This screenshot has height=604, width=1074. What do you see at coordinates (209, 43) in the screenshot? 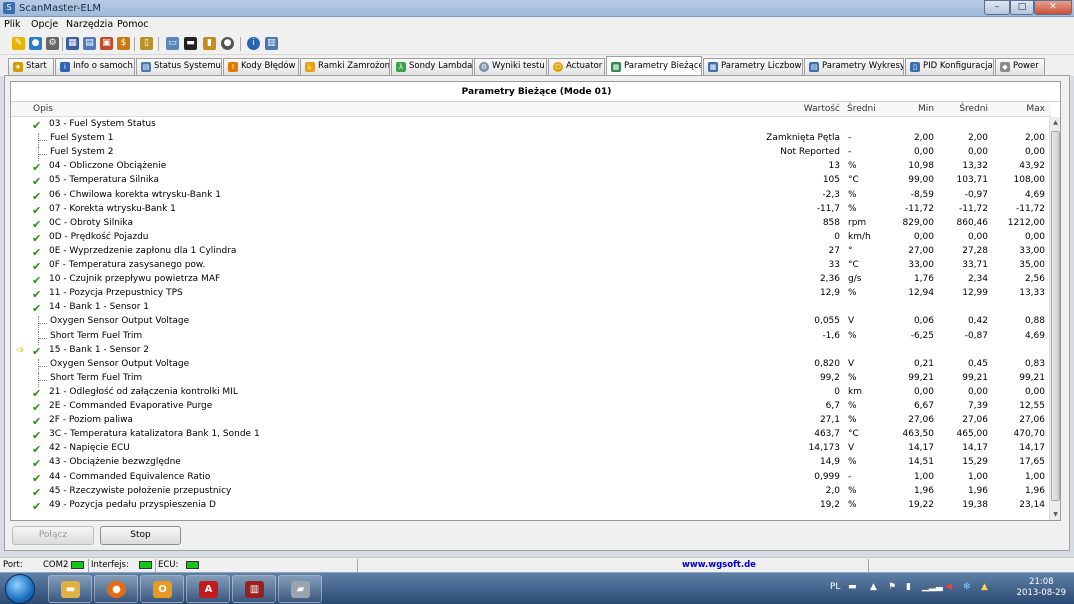
I see `battery-icon: ▮` at bounding box center [209, 43].